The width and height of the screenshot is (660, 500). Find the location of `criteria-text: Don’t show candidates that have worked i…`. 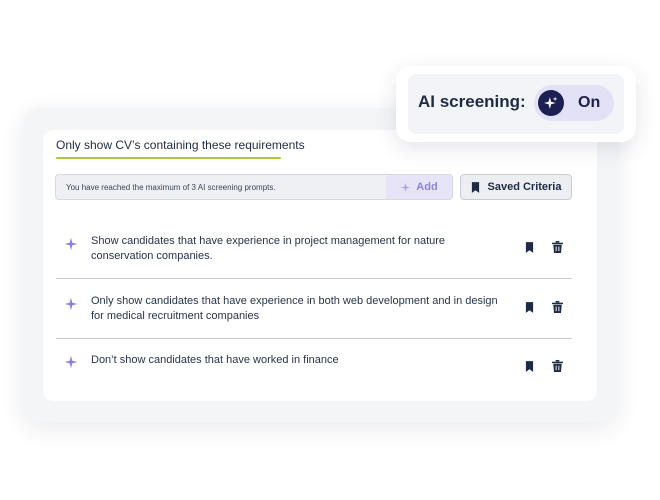

criteria-text: Don’t show candidates that have worked i… is located at coordinates (215, 360).